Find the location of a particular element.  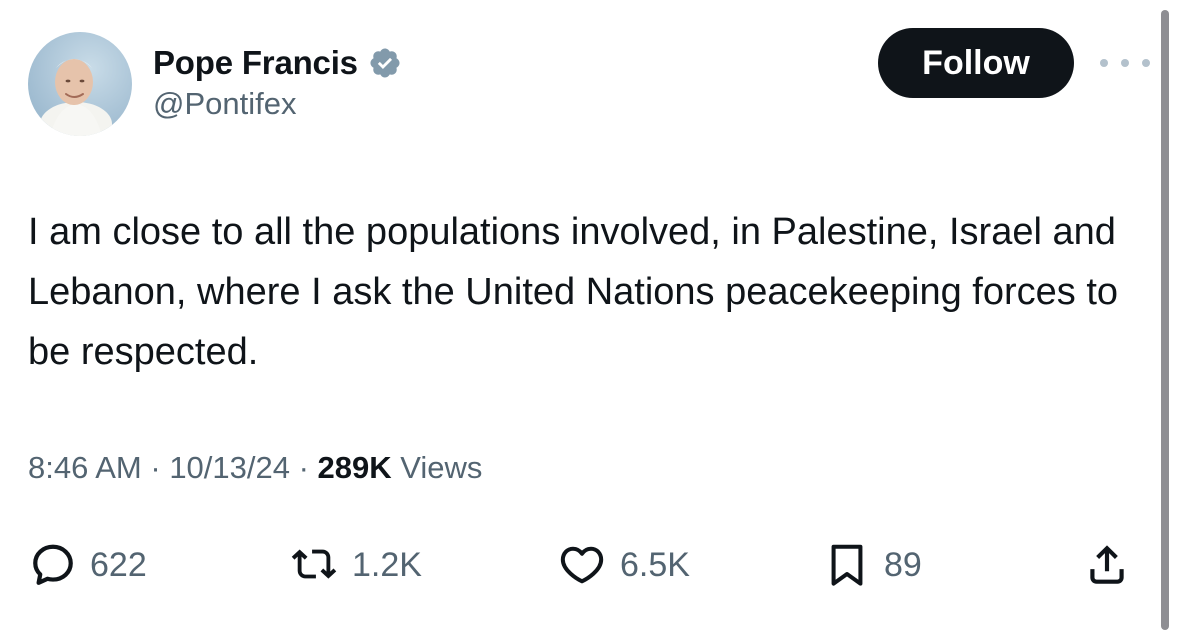

scrollbar is located at coordinates (1165, 320).